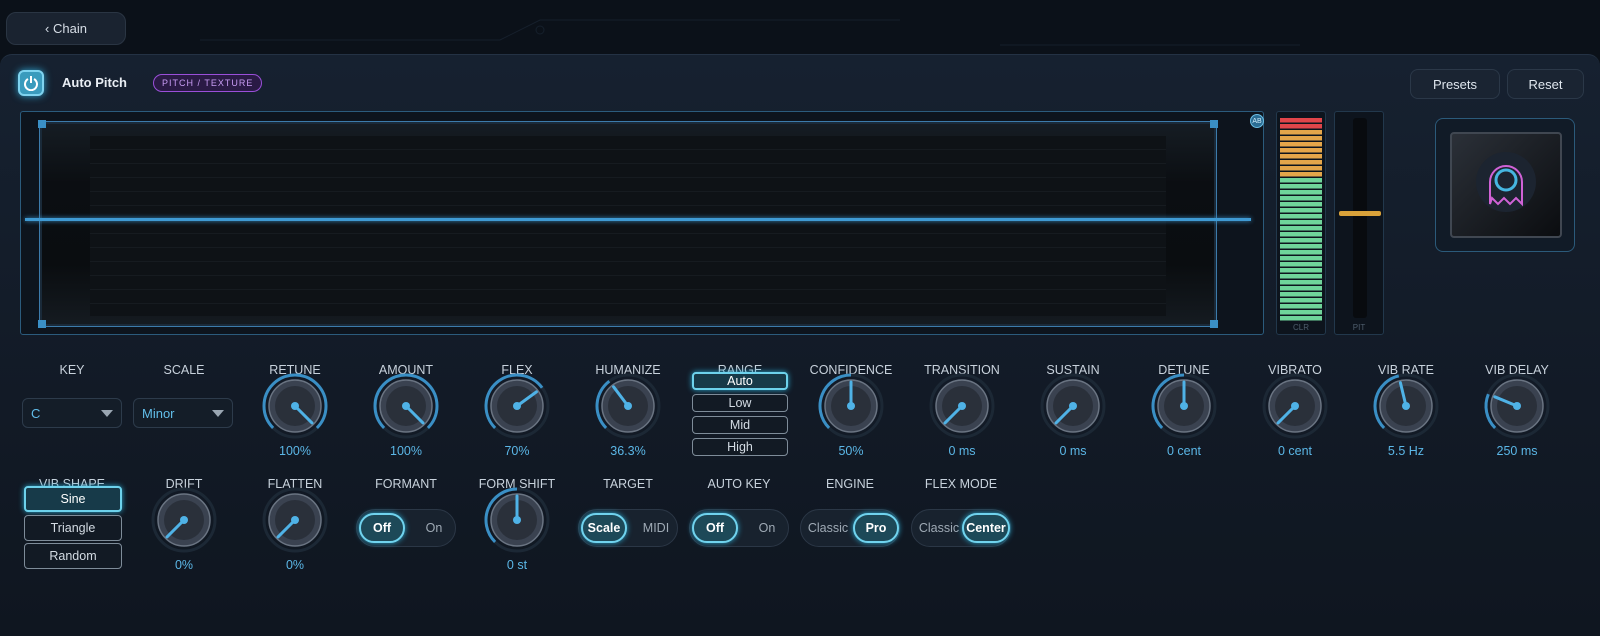 This screenshot has height=636, width=1600. What do you see at coordinates (1517, 451) in the screenshot?
I see `vib-delay-value: 250 ms` at bounding box center [1517, 451].